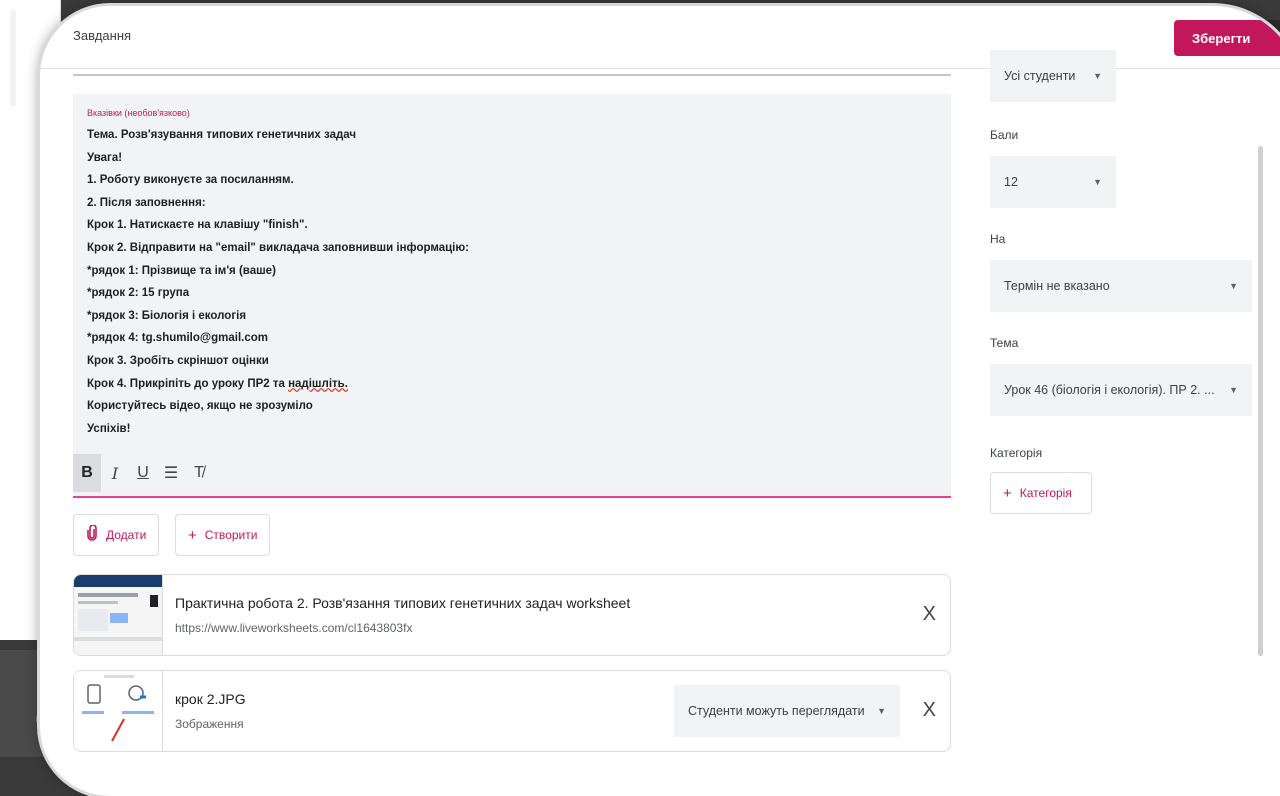  I want to click on clear-formatting-button: T̸, so click(199, 473).